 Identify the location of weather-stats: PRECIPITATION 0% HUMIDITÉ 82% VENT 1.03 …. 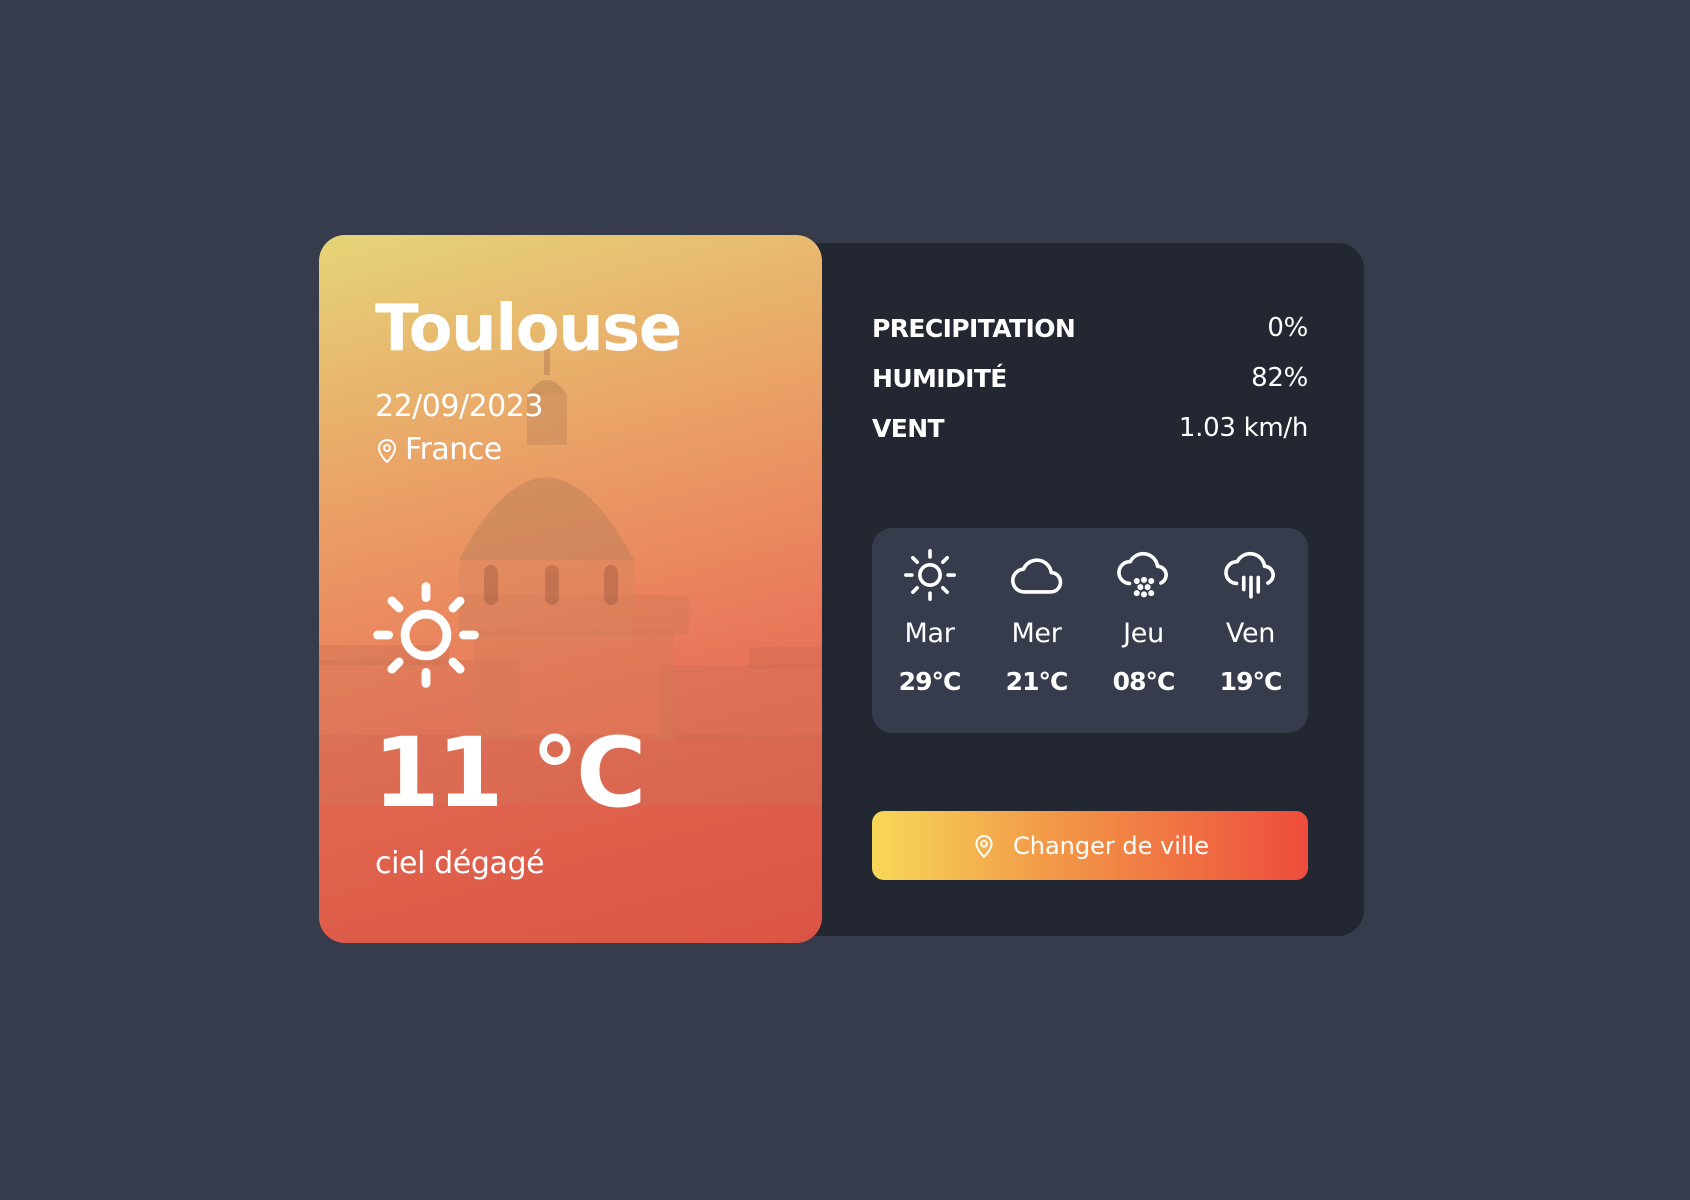
(1090, 378).